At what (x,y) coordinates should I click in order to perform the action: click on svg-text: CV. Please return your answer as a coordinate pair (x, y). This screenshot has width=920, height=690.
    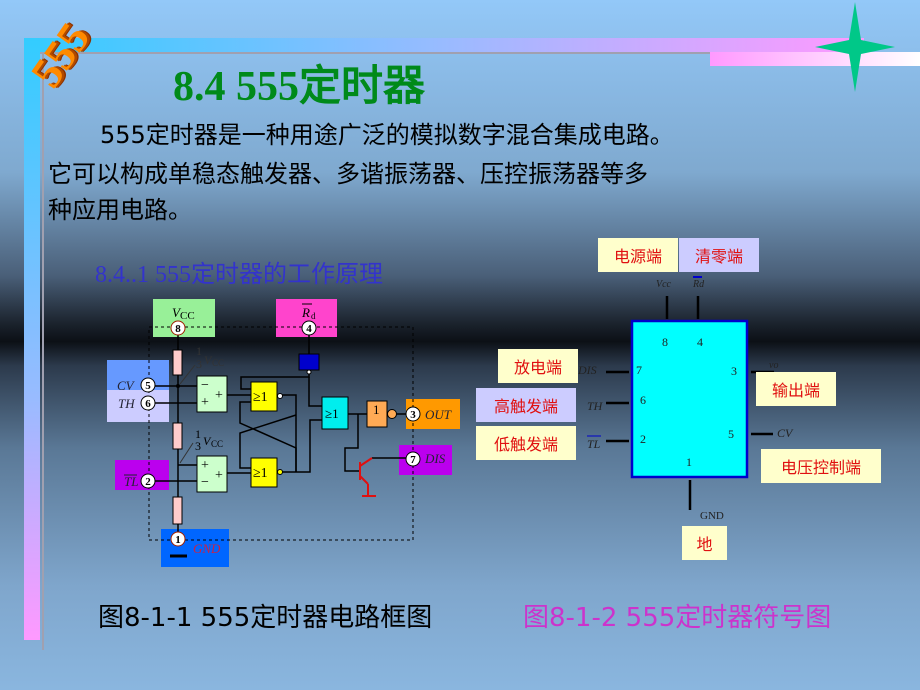
    Looking at the image, I should click on (785, 433).